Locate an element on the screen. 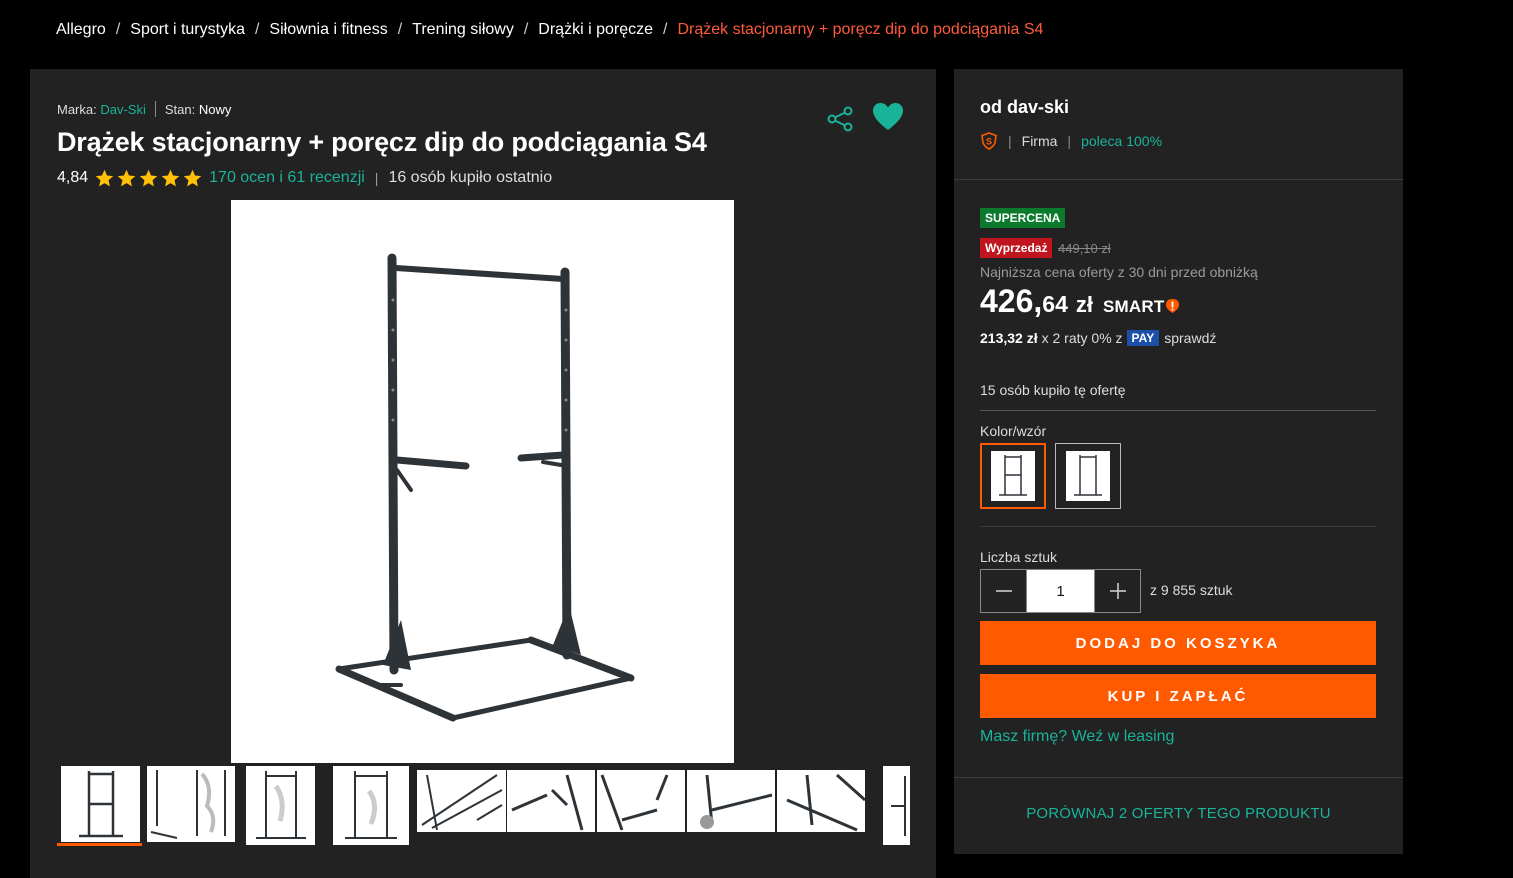 This screenshot has width=1513, height=878. rating-score: 4,84 is located at coordinates (73, 177).